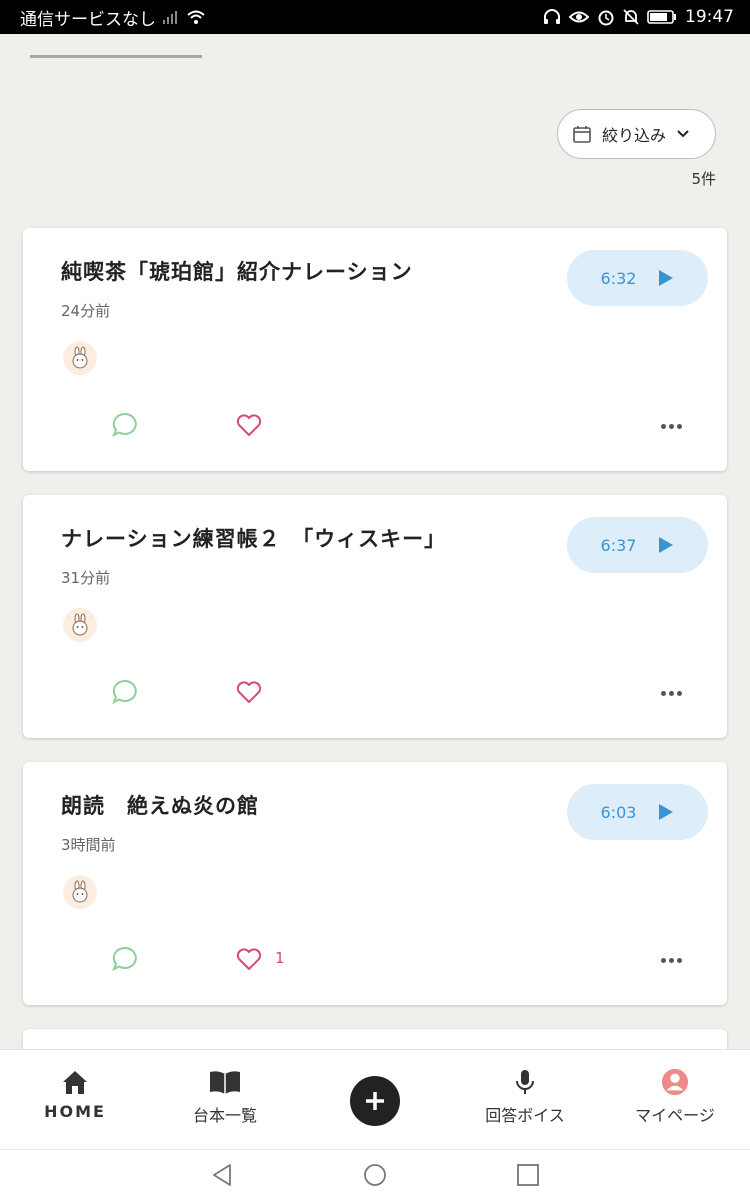 The width and height of the screenshot is (750, 1200). What do you see at coordinates (582, 134) in the screenshot?
I see `calendar-icon` at bounding box center [582, 134].